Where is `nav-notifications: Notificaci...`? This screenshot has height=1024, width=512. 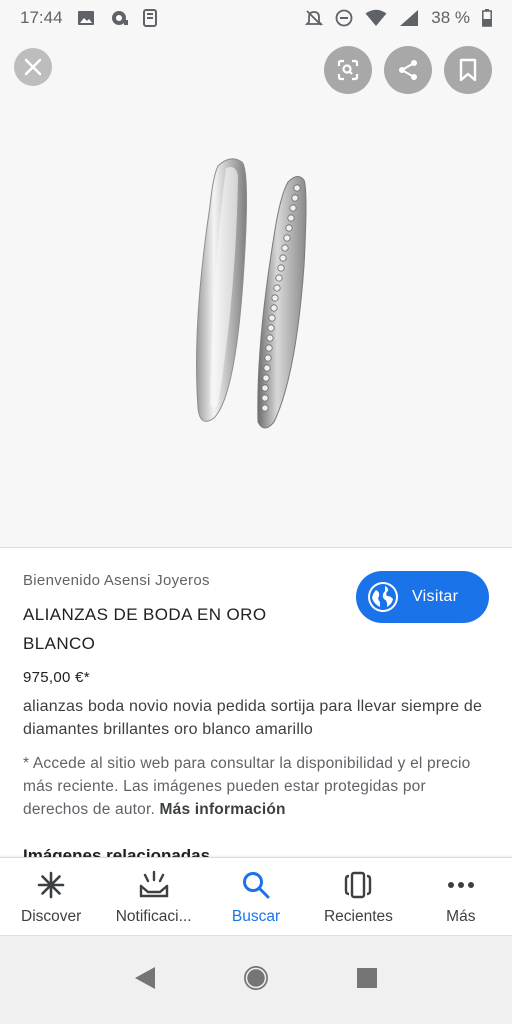 nav-notifications: Notificaci... is located at coordinates (153, 896).